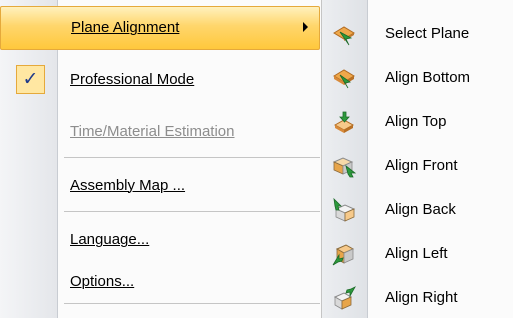 The height and width of the screenshot is (320, 513). What do you see at coordinates (30, 79) in the screenshot?
I see `checkmark-icon: ✓` at bounding box center [30, 79].